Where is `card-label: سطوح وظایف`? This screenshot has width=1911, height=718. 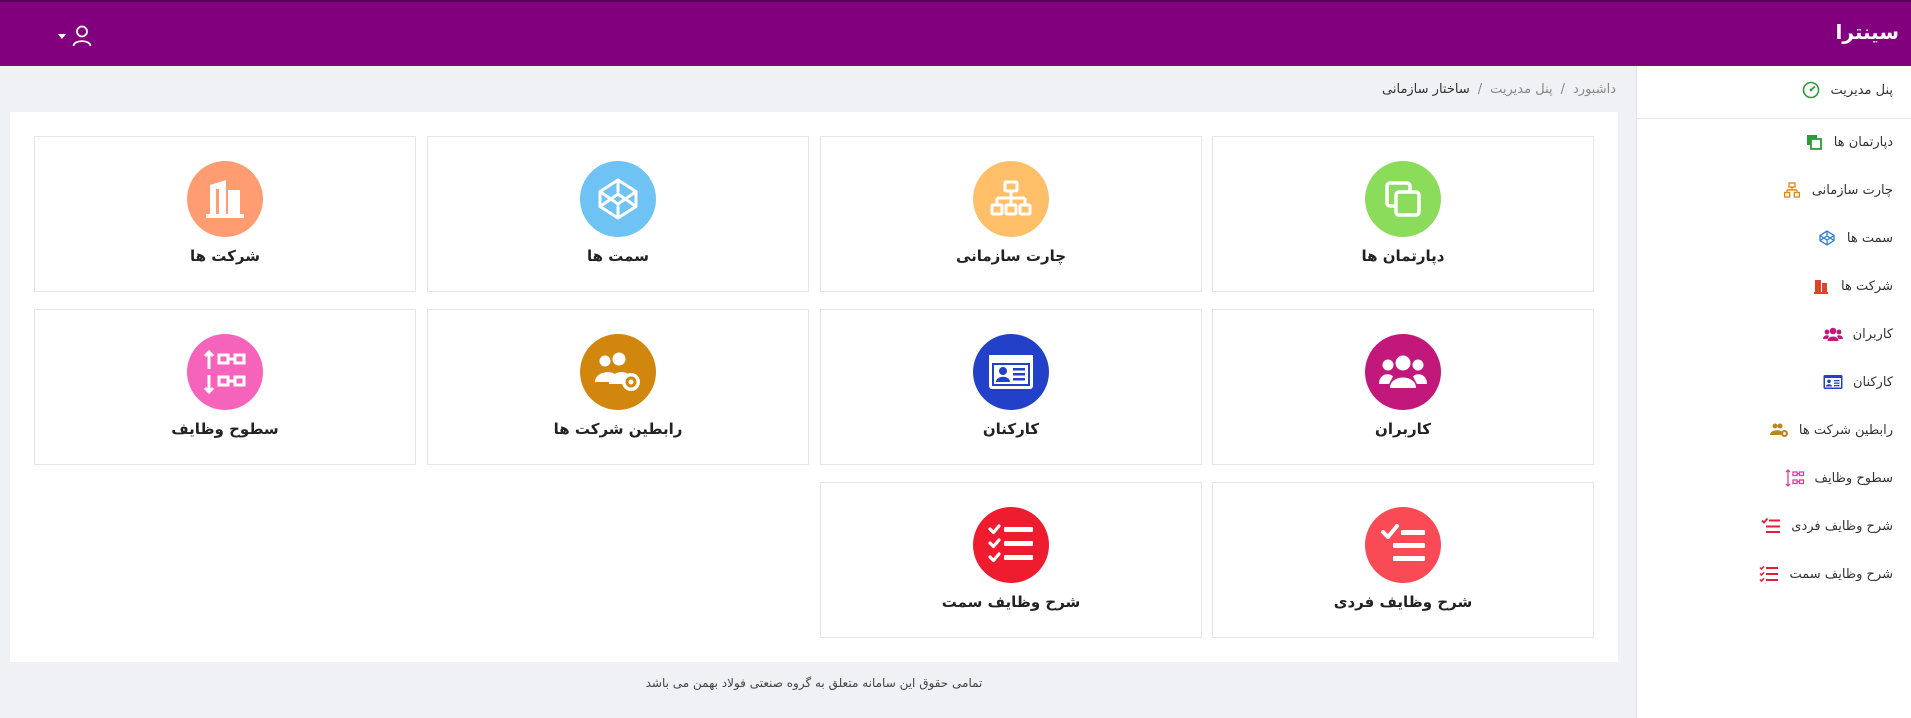 card-label: سطوح وظایف is located at coordinates (225, 429).